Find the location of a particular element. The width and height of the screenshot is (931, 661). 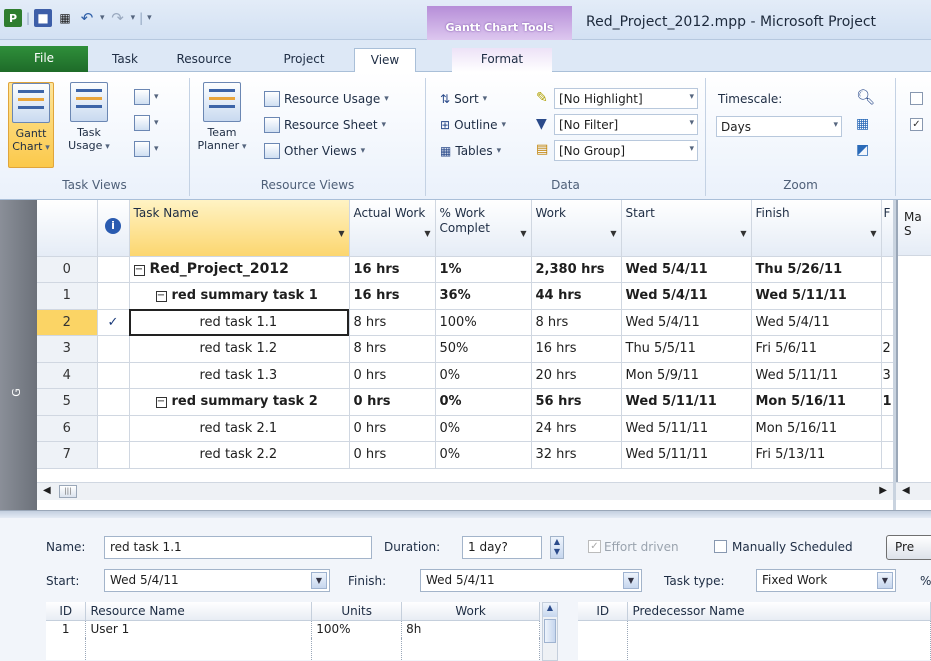

undo-icon: ↶ is located at coordinates (87, 18).